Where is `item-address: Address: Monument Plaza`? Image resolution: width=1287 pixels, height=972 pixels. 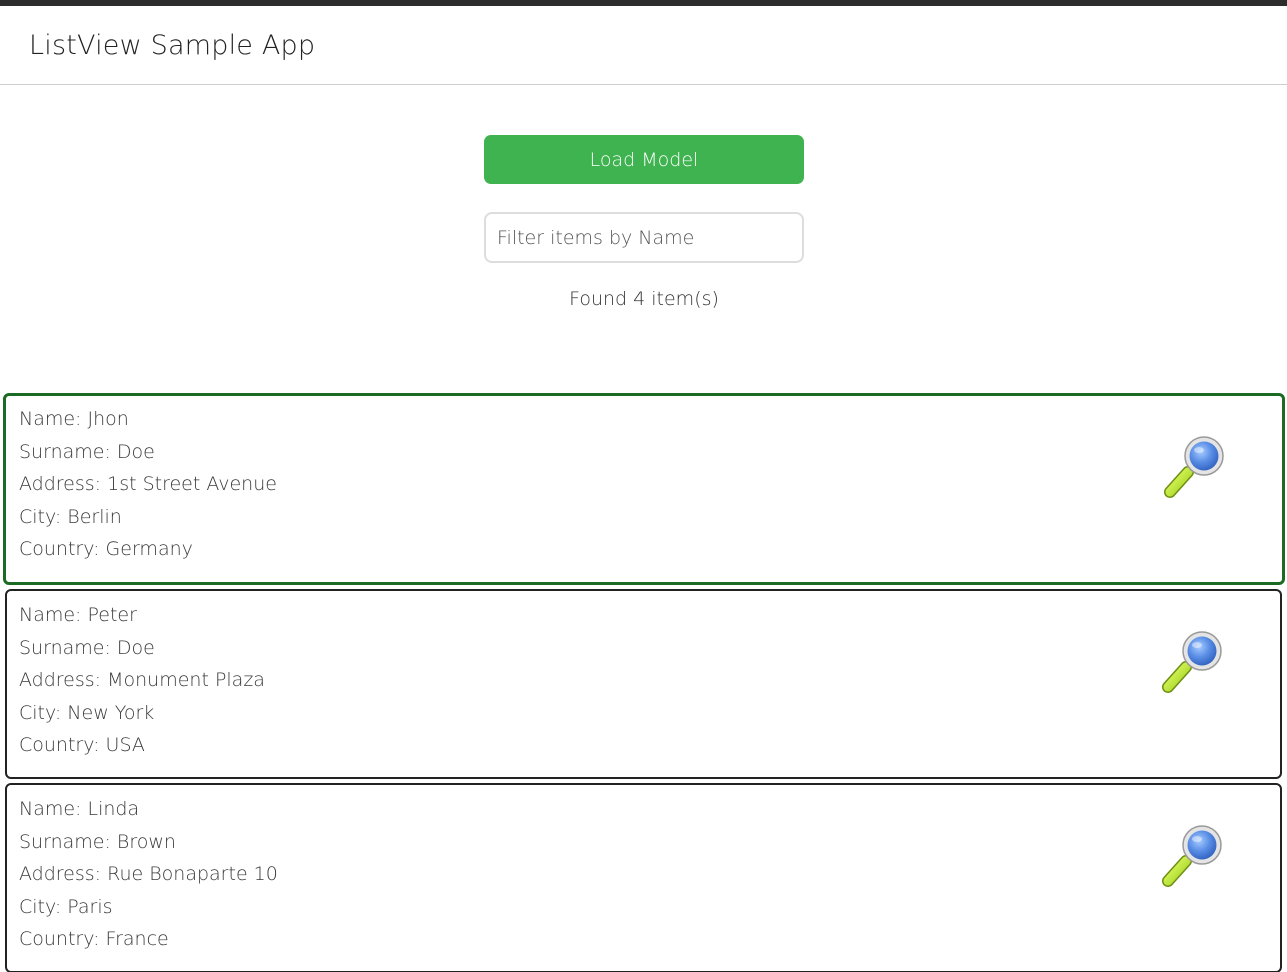
item-address: Address: Monument Plaza is located at coordinates (142, 680).